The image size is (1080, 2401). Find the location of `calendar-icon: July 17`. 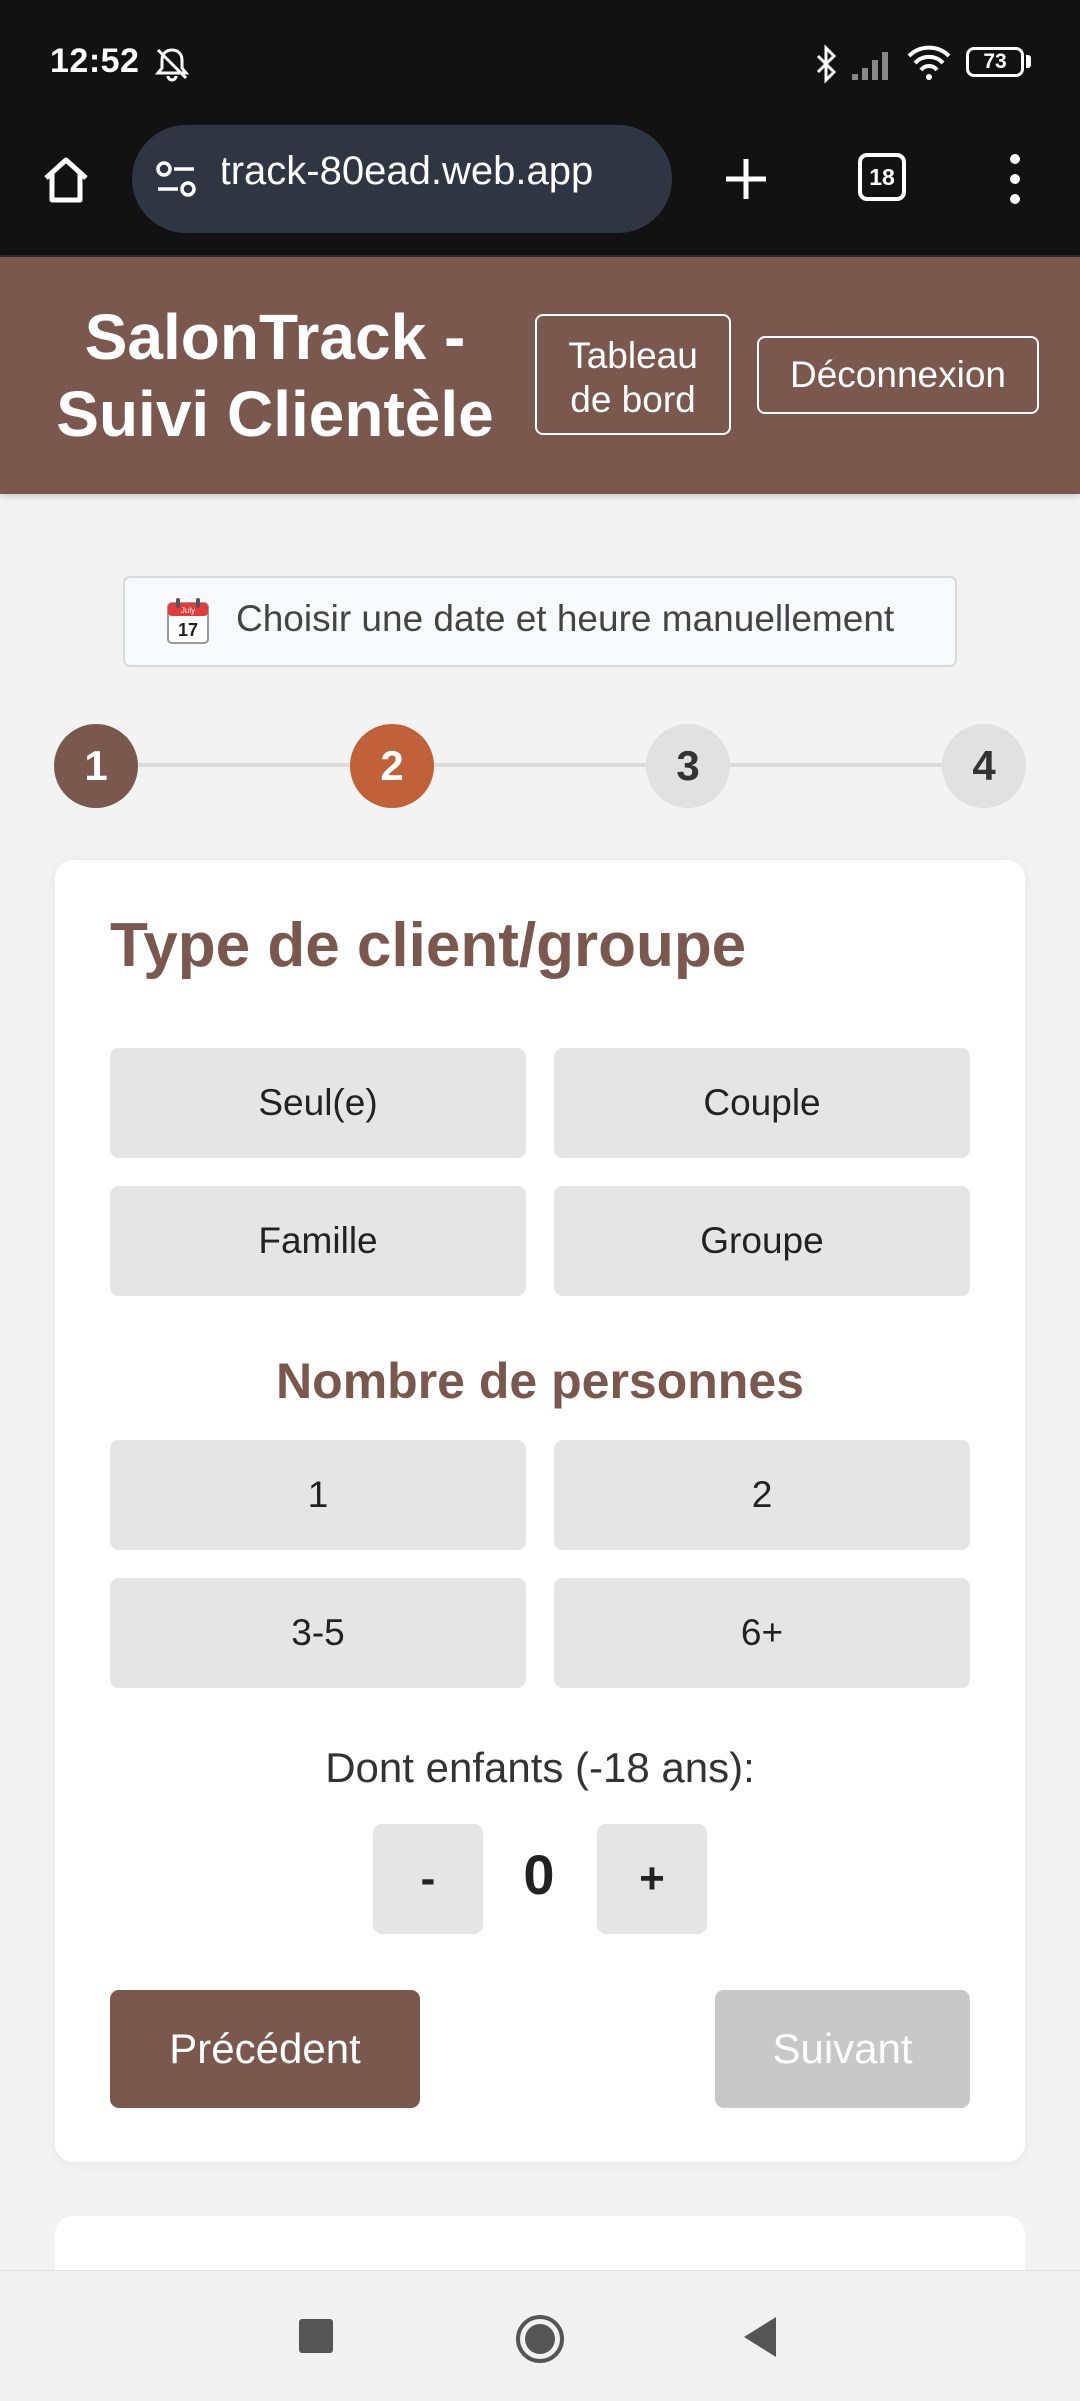

calendar-icon: July 17 is located at coordinates (188, 621).